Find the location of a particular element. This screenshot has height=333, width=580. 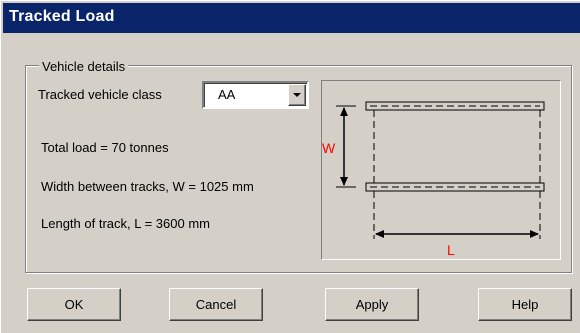

ok-button: OK is located at coordinates (74, 304).